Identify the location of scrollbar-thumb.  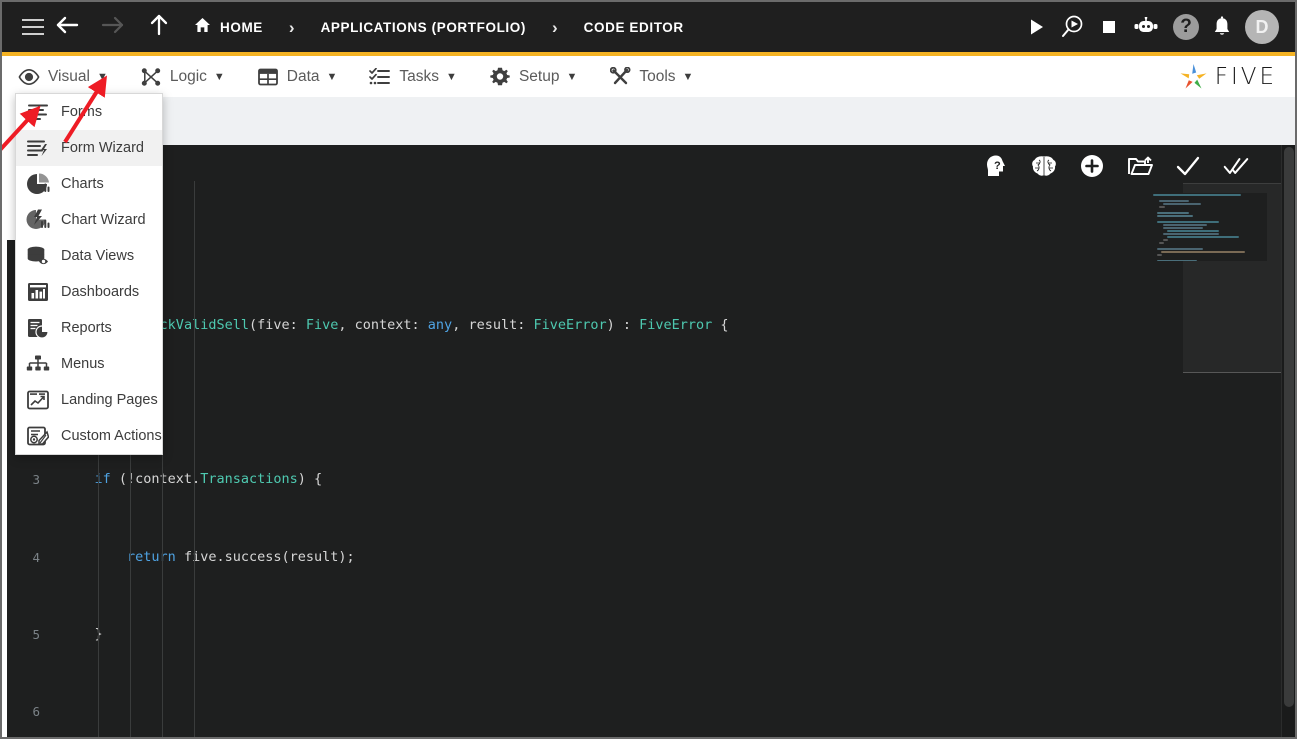
(1289, 427).